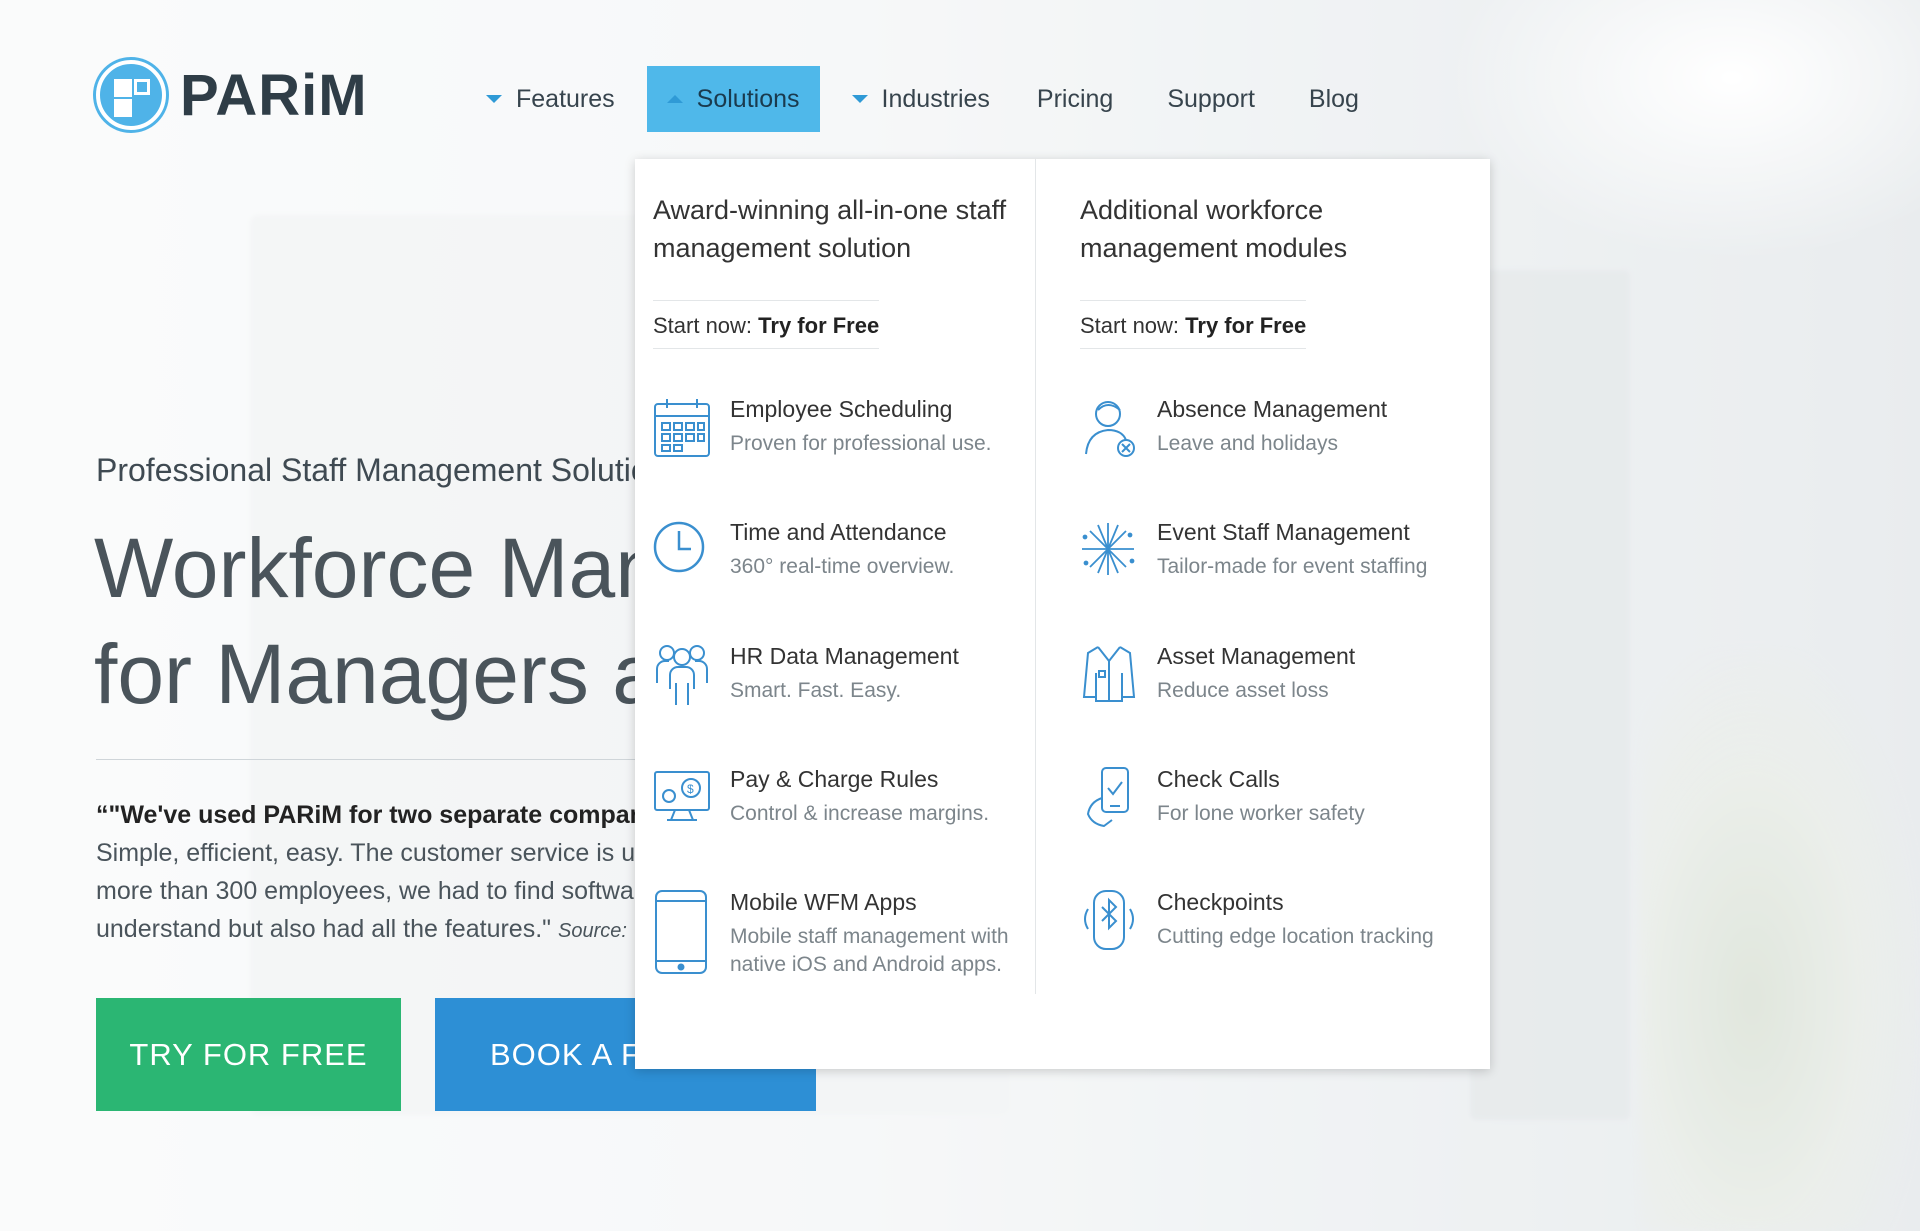  What do you see at coordinates (1280, 821) in the screenshot?
I see `module-check-calls: Check Calls For lone worker safety` at bounding box center [1280, 821].